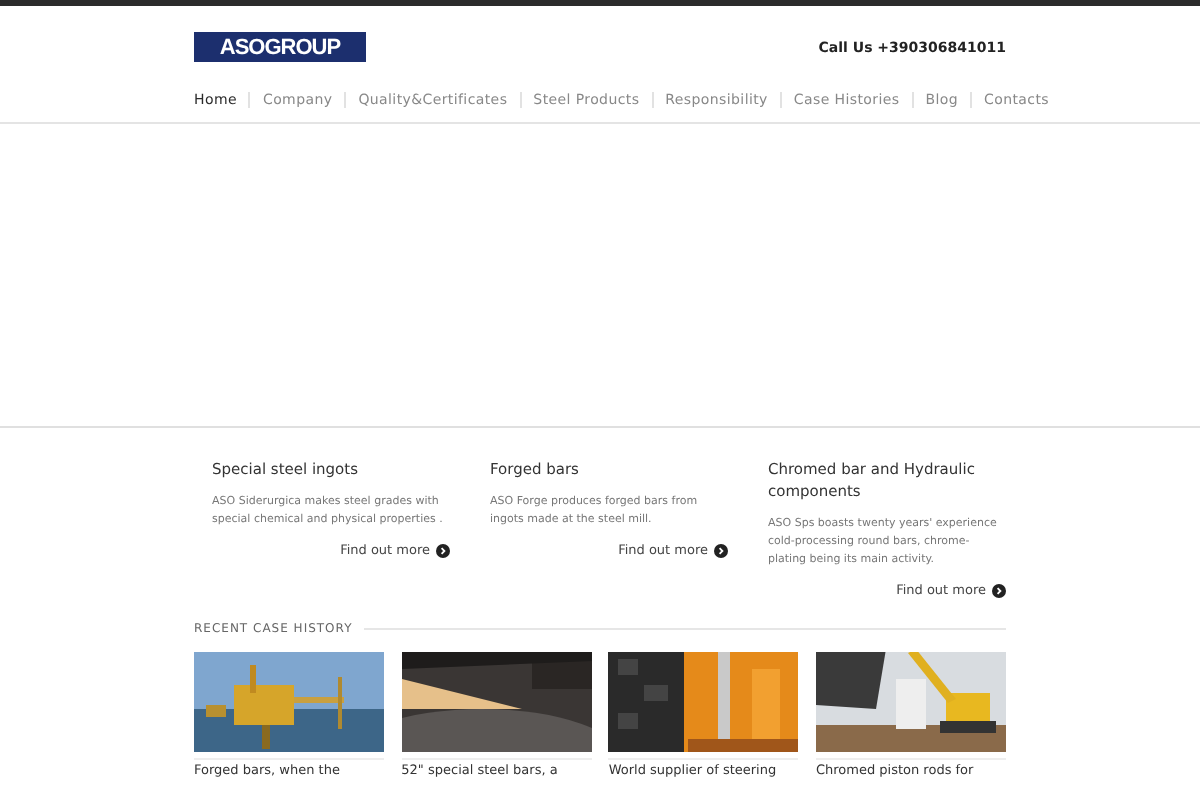 The image size is (1200, 800). I want to click on company-logo: ASOGROUP, so click(280, 47).